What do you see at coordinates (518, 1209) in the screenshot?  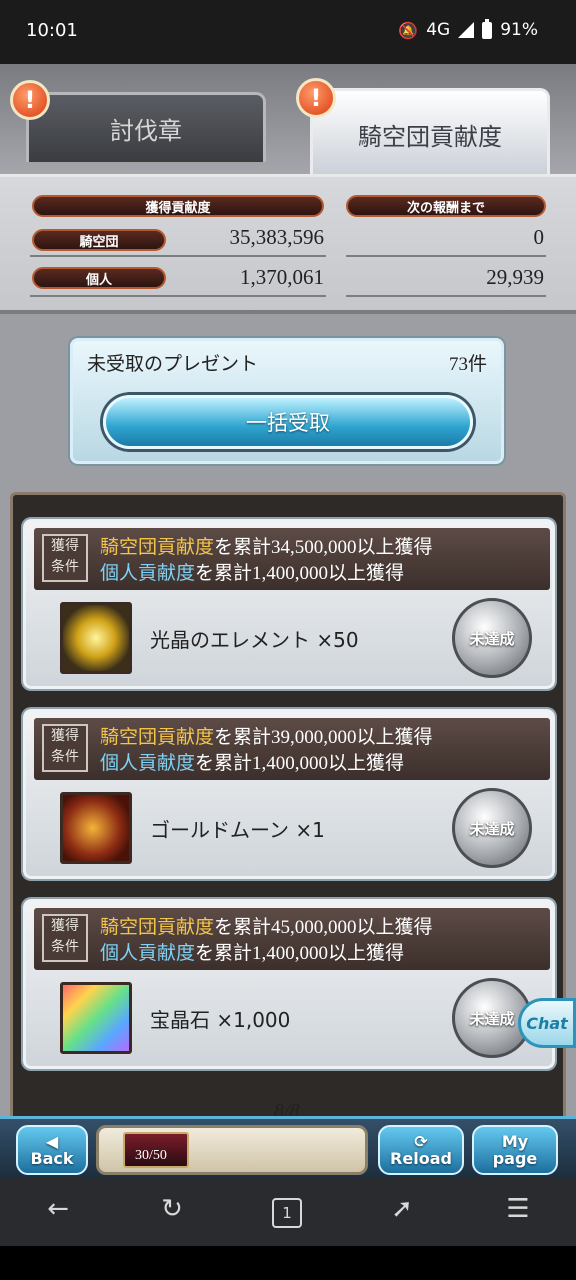 I see `menu-icon: ☰` at bounding box center [518, 1209].